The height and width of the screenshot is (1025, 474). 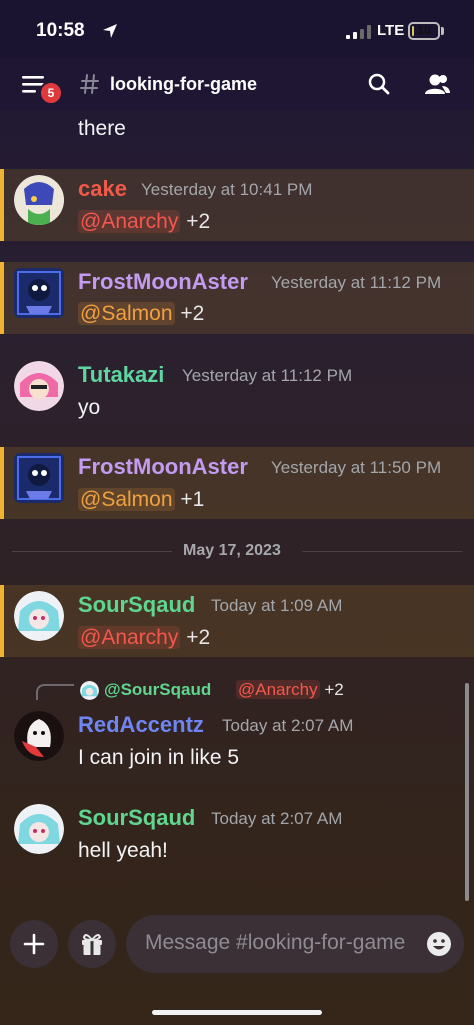 I want to click on battery-percent: 10, so click(x=424, y=30).